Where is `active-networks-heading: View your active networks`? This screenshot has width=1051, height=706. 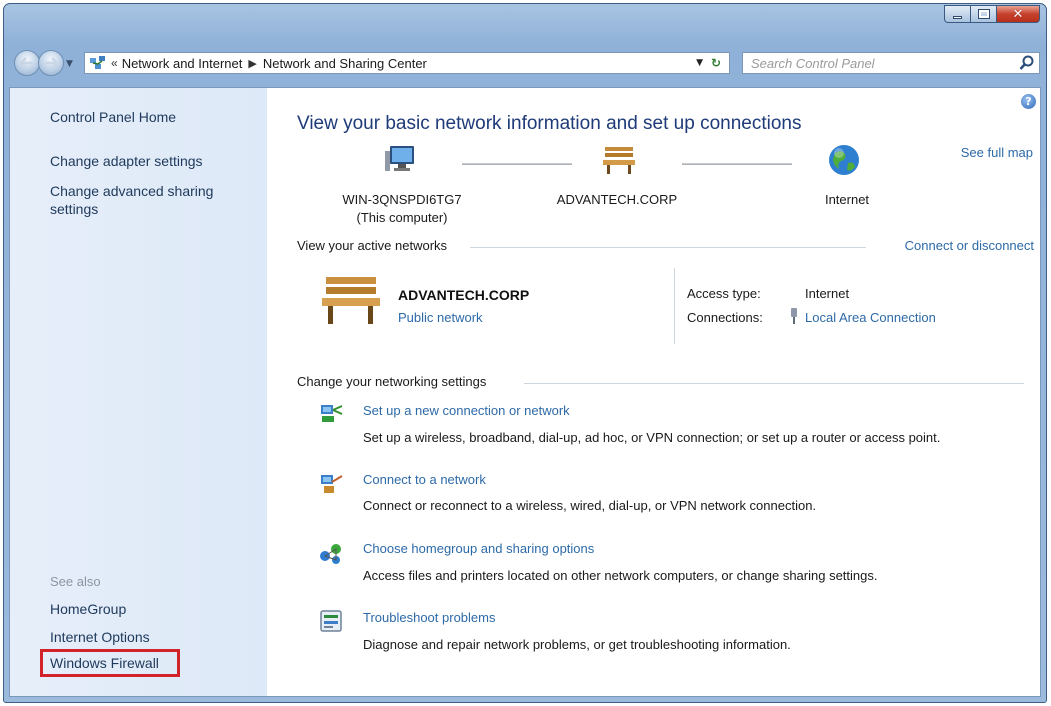 active-networks-heading: View your active networks is located at coordinates (372, 245).